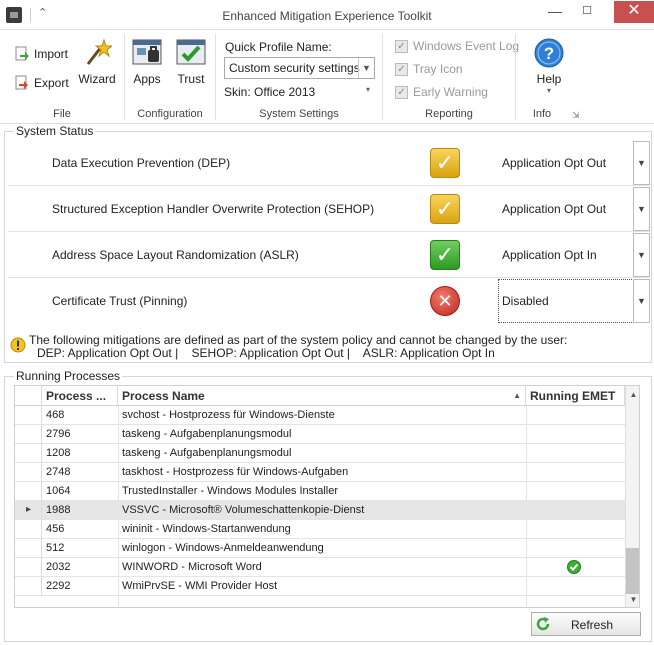 The image size is (654, 645). I want to click on column-header-label: Process Name, so click(163, 396).